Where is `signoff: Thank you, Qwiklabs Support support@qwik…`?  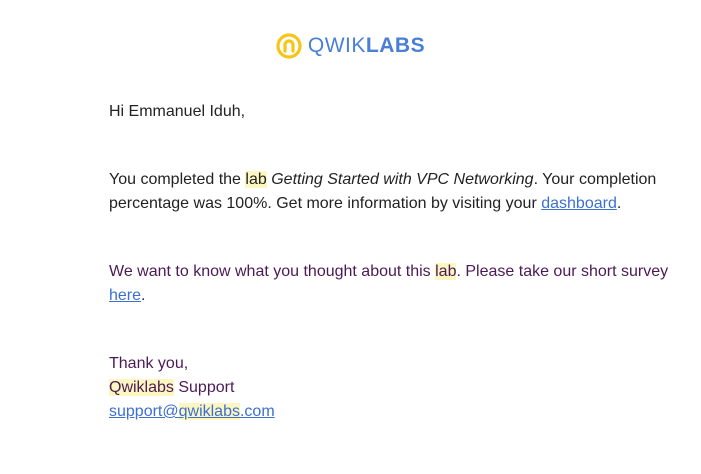
signoff: Thank you, Qwiklabs Support support@qwik… is located at coordinates (389, 388).